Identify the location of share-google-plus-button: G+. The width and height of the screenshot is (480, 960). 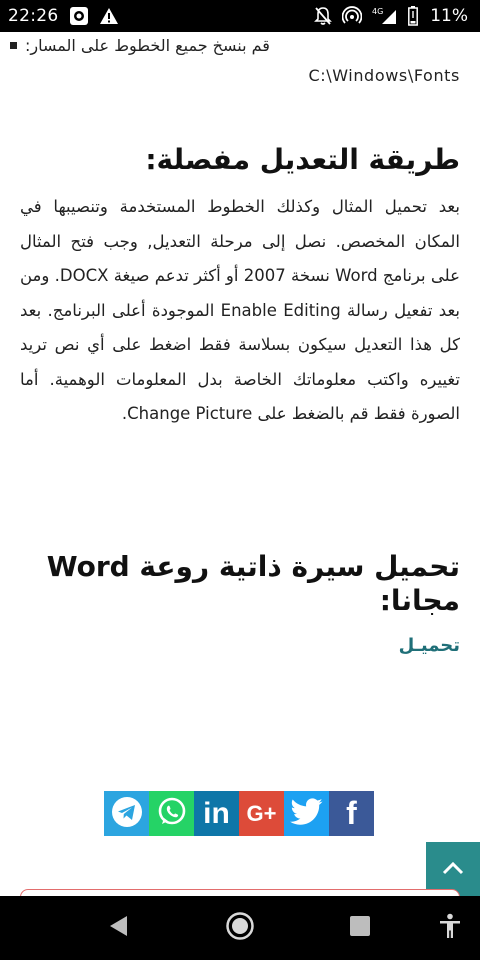
(261, 813).